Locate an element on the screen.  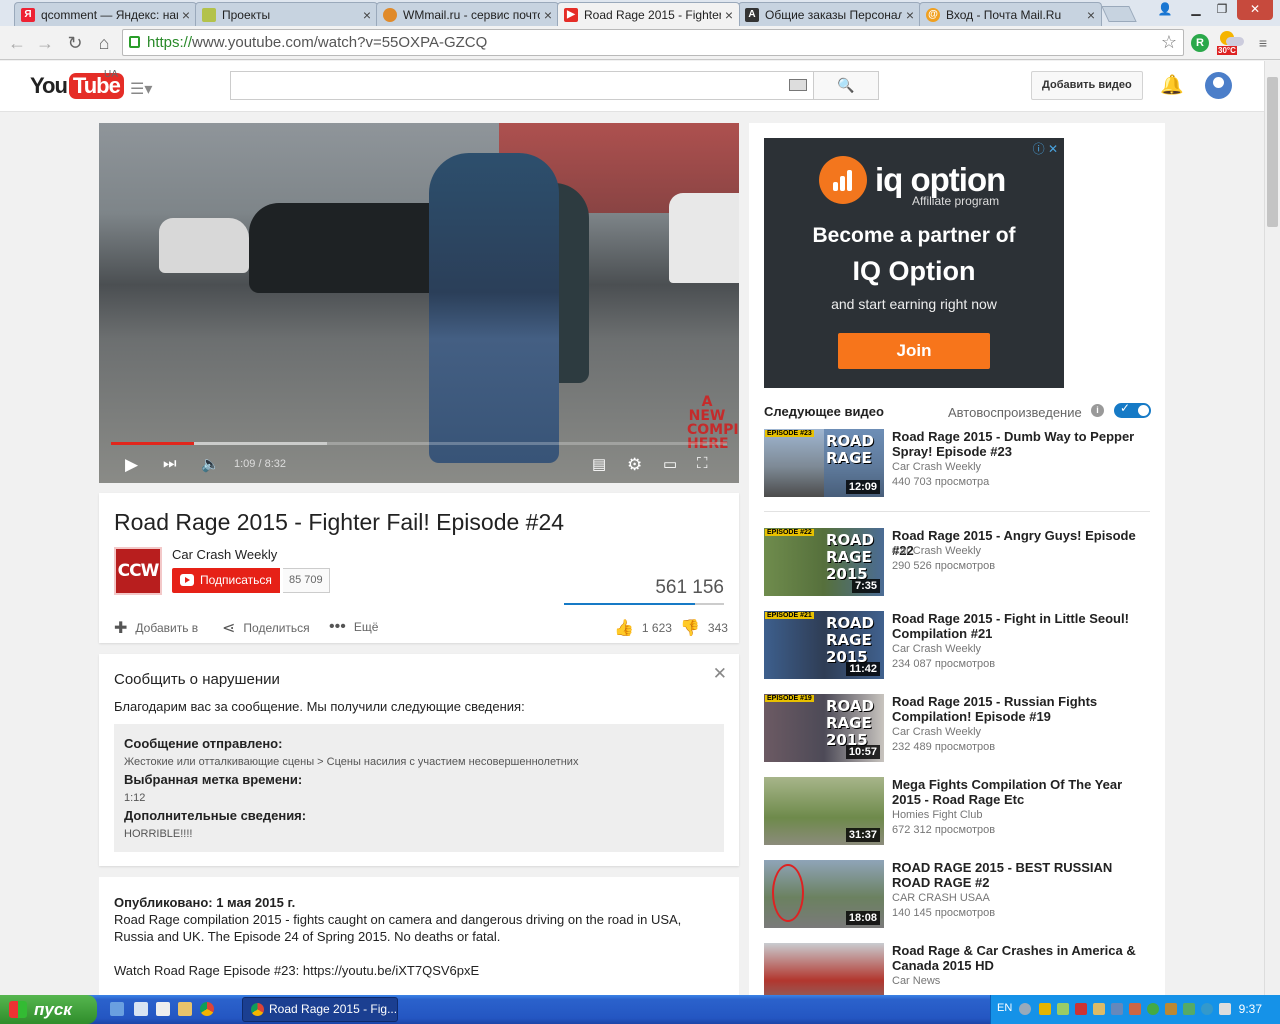
video-thumbnail: 18:08 is located at coordinates (824, 894).